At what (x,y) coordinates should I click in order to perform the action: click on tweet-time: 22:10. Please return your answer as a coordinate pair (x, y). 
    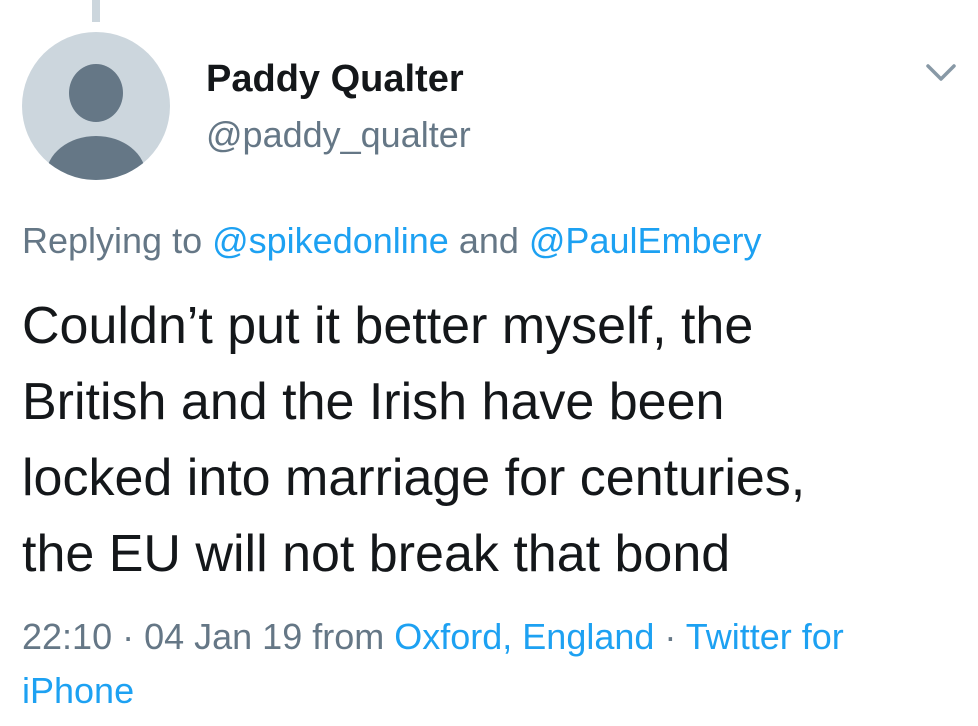
    Looking at the image, I should click on (67, 636).